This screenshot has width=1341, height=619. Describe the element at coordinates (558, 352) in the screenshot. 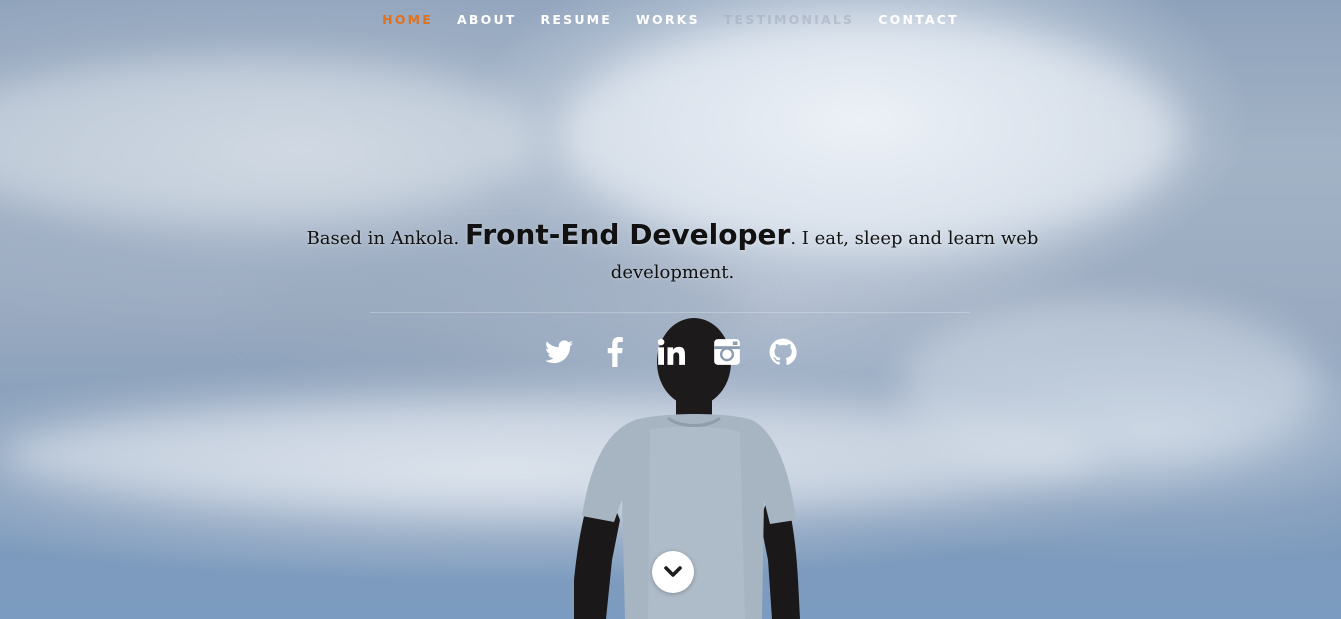

I see `twitter-icon` at that location.